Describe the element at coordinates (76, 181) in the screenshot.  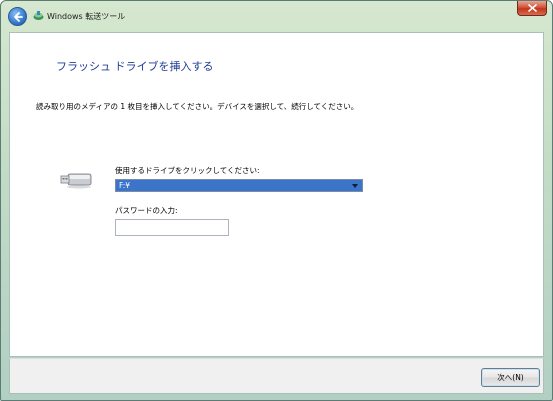
I see `usb-flash-drive-icon` at that location.